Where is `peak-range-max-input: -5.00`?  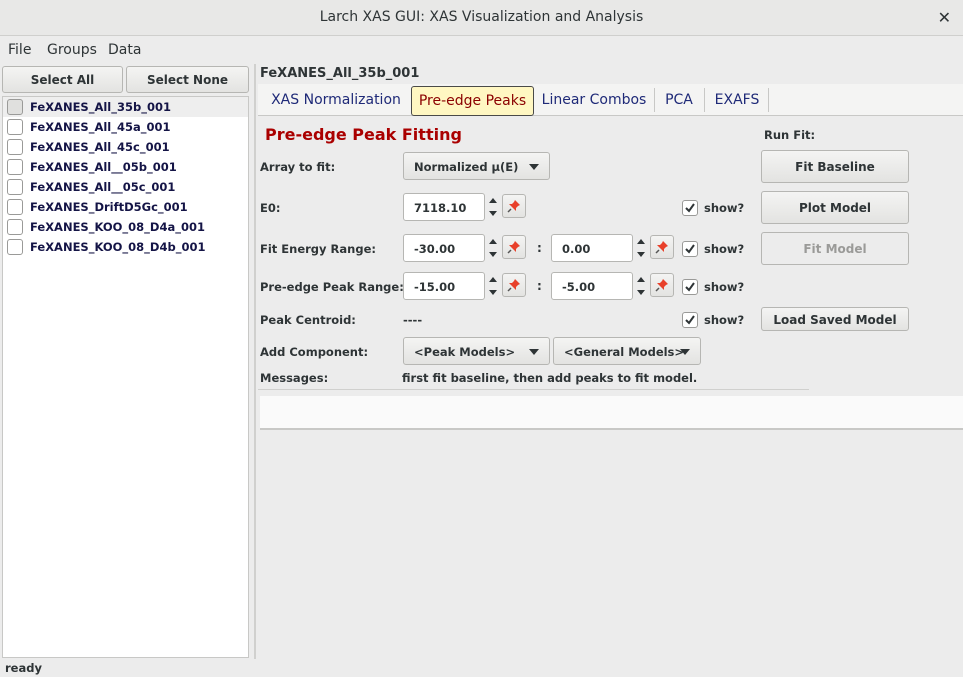 peak-range-max-input: -5.00 is located at coordinates (592, 286).